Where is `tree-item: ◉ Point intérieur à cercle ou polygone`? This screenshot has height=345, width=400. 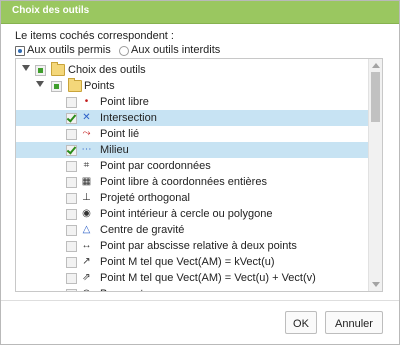 tree-item: ◉ Point intérieur à cercle ou polygone is located at coordinates (192, 214).